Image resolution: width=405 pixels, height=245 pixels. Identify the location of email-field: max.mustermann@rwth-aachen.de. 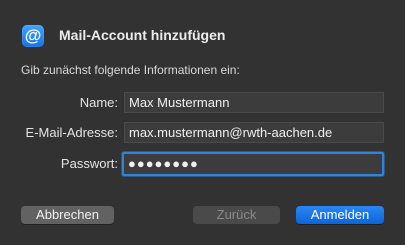
(254, 132).